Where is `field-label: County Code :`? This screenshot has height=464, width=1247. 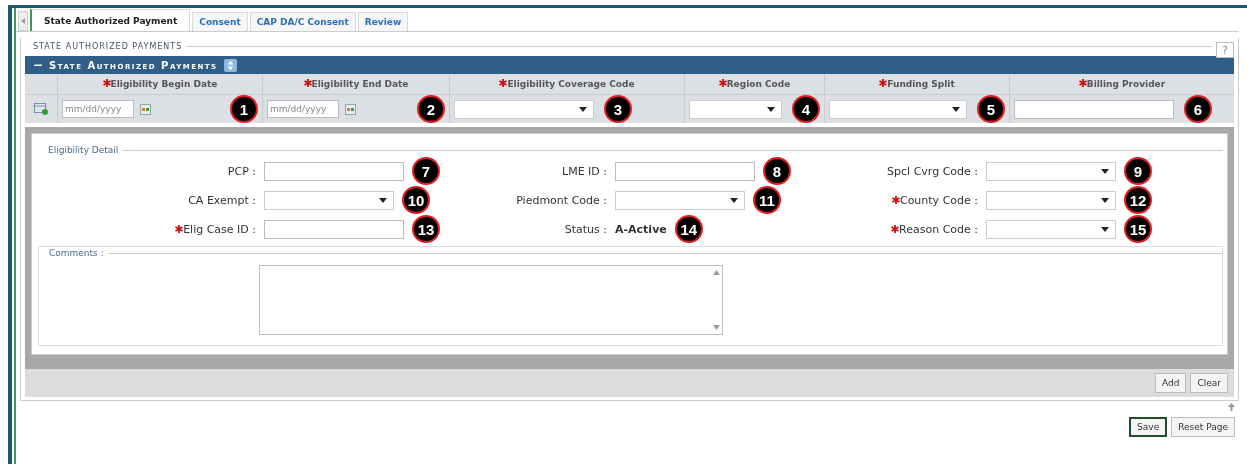 field-label: County Code : is located at coordinates (913, 200).